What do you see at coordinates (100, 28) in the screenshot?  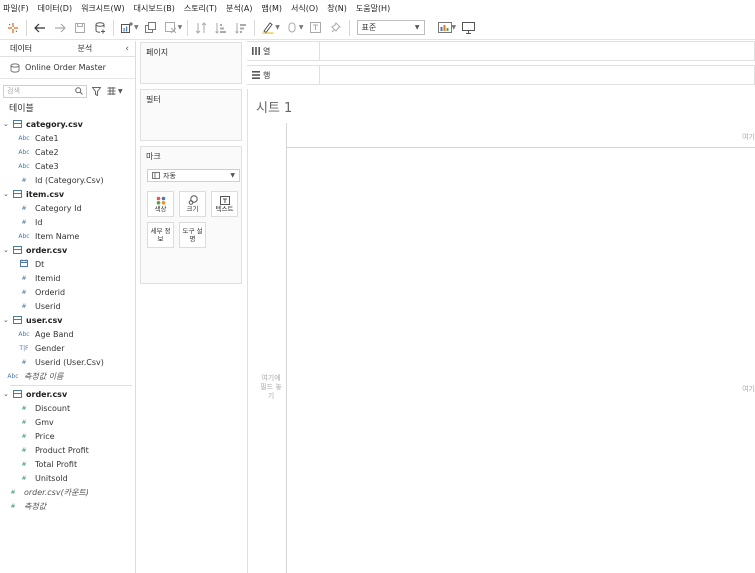 I see `new-datasource-icon` at bounding box center [100, 28].